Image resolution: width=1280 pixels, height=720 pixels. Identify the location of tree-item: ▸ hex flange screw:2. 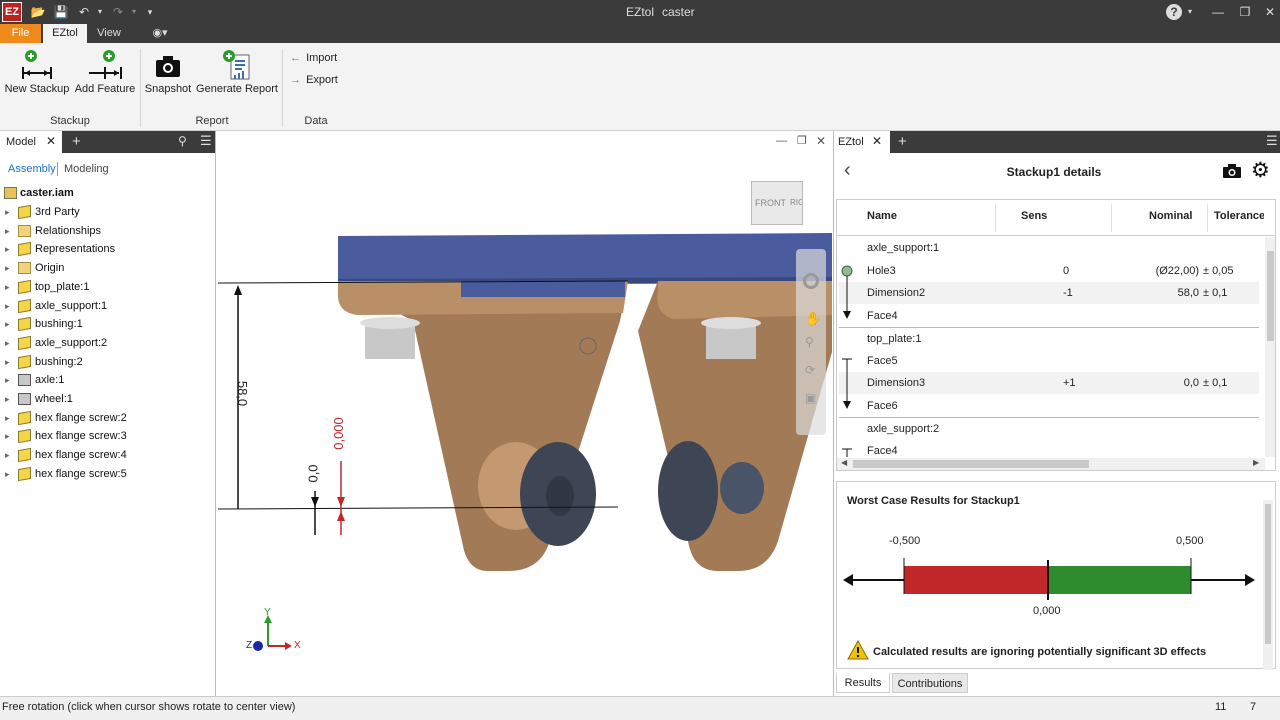
(107, 418).